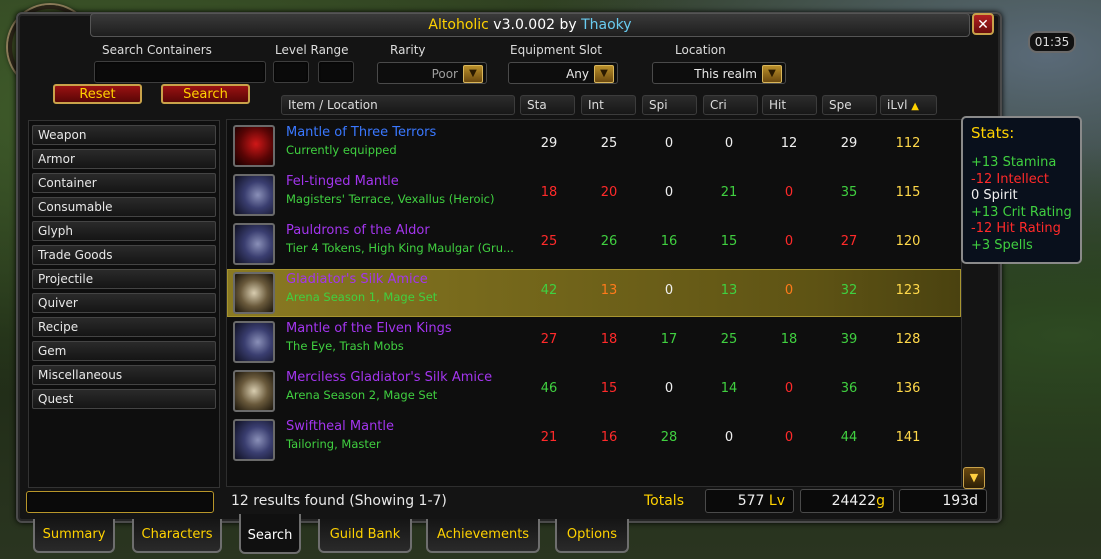 This screenshot has height=559, width=1101. I want to click on tab-options: Options, so click(592, 536).